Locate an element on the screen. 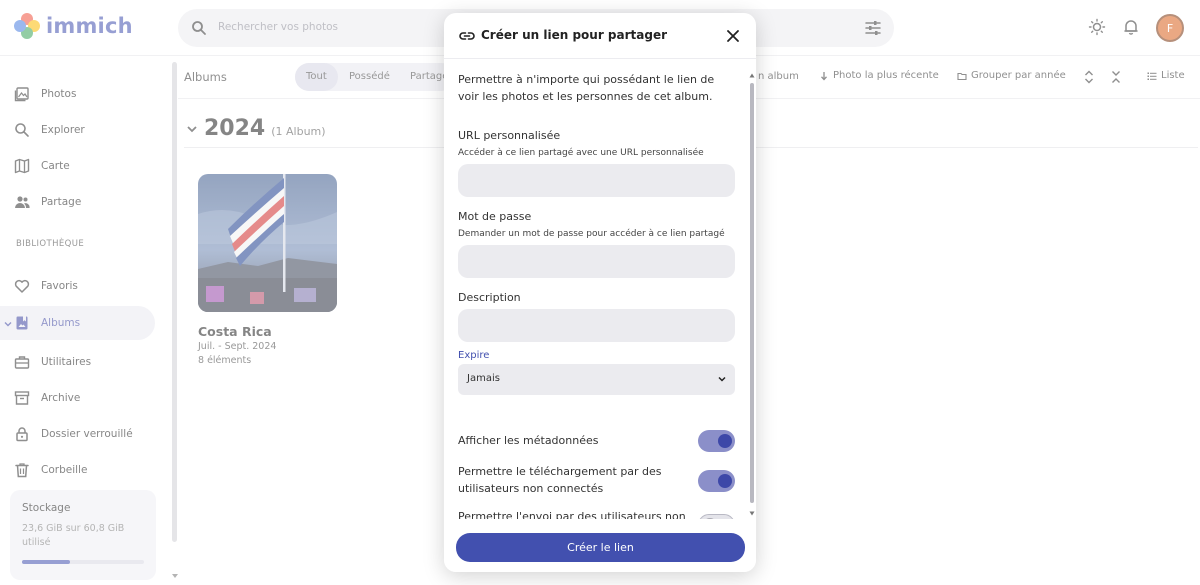 The image size is (1200, 585). expire-label: Expire is located at coordinates (474, 355).